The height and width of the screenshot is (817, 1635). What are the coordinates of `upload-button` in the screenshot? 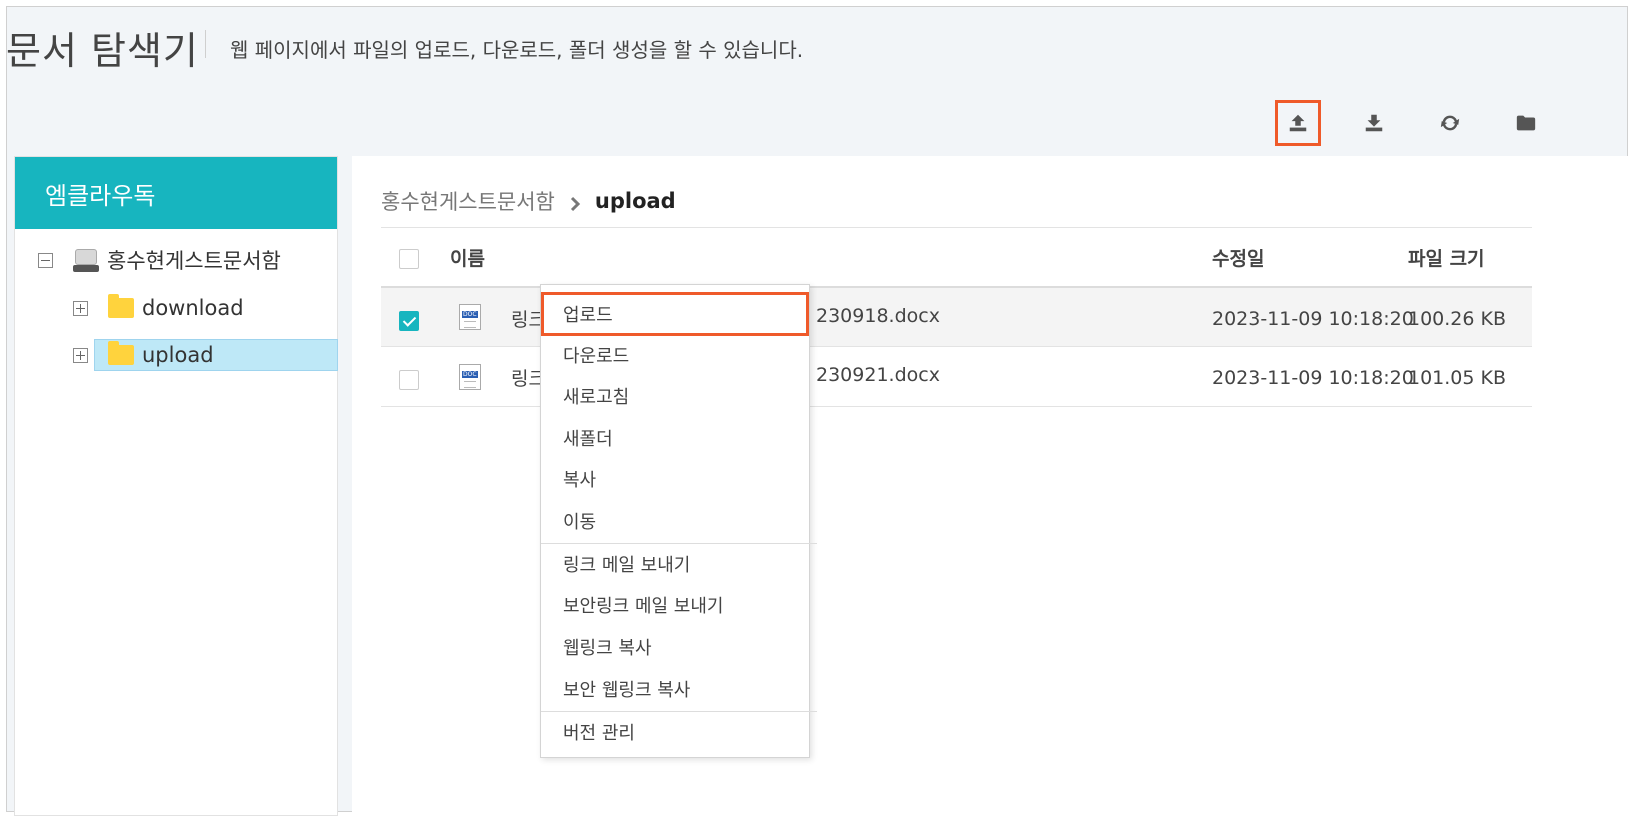 It's located at (1298, 123).